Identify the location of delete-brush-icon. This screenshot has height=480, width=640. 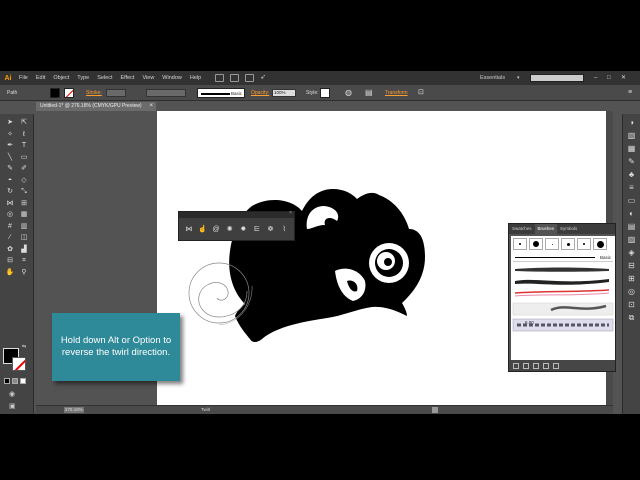
(556, 365).